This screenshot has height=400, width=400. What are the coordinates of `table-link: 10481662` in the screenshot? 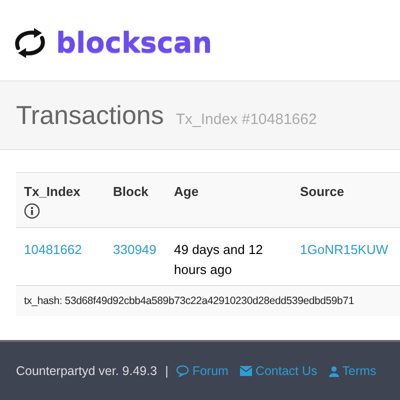 It's located at (53, 249).